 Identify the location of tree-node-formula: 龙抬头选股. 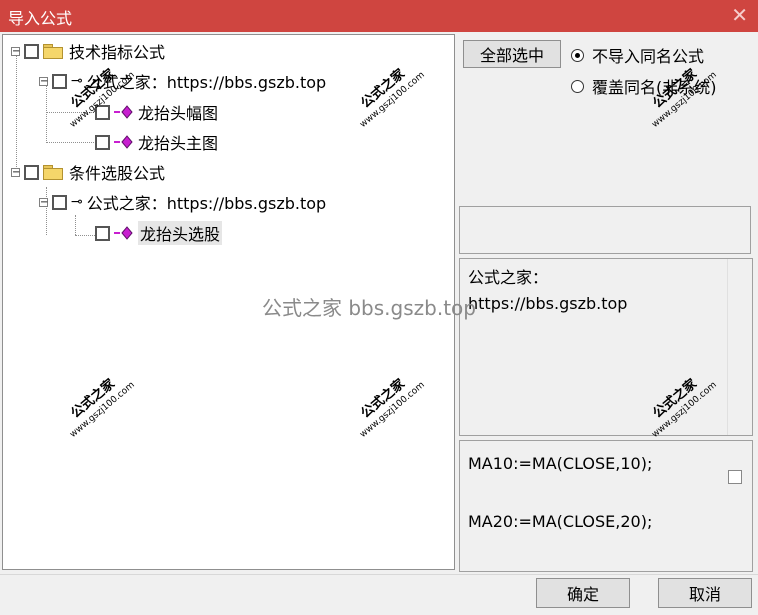
(159, 233).